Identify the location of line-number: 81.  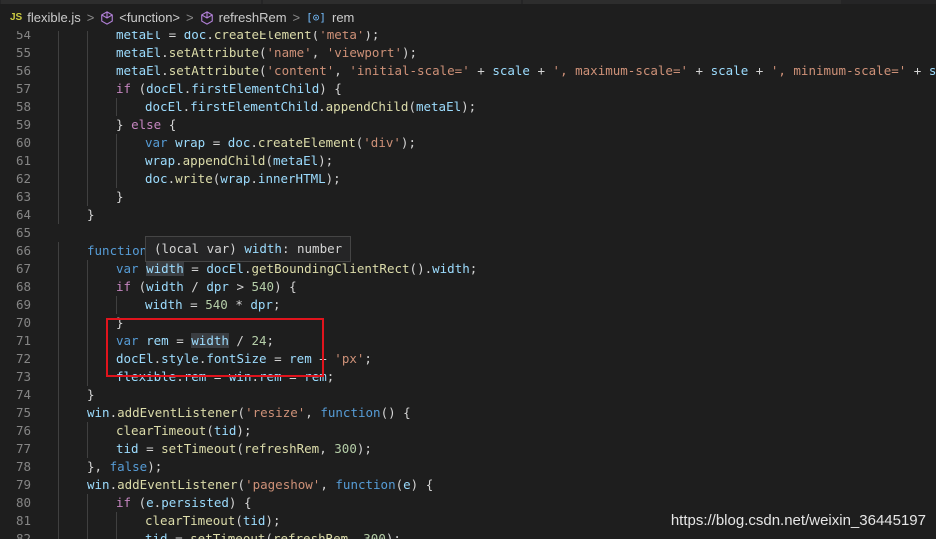
(15, 521).